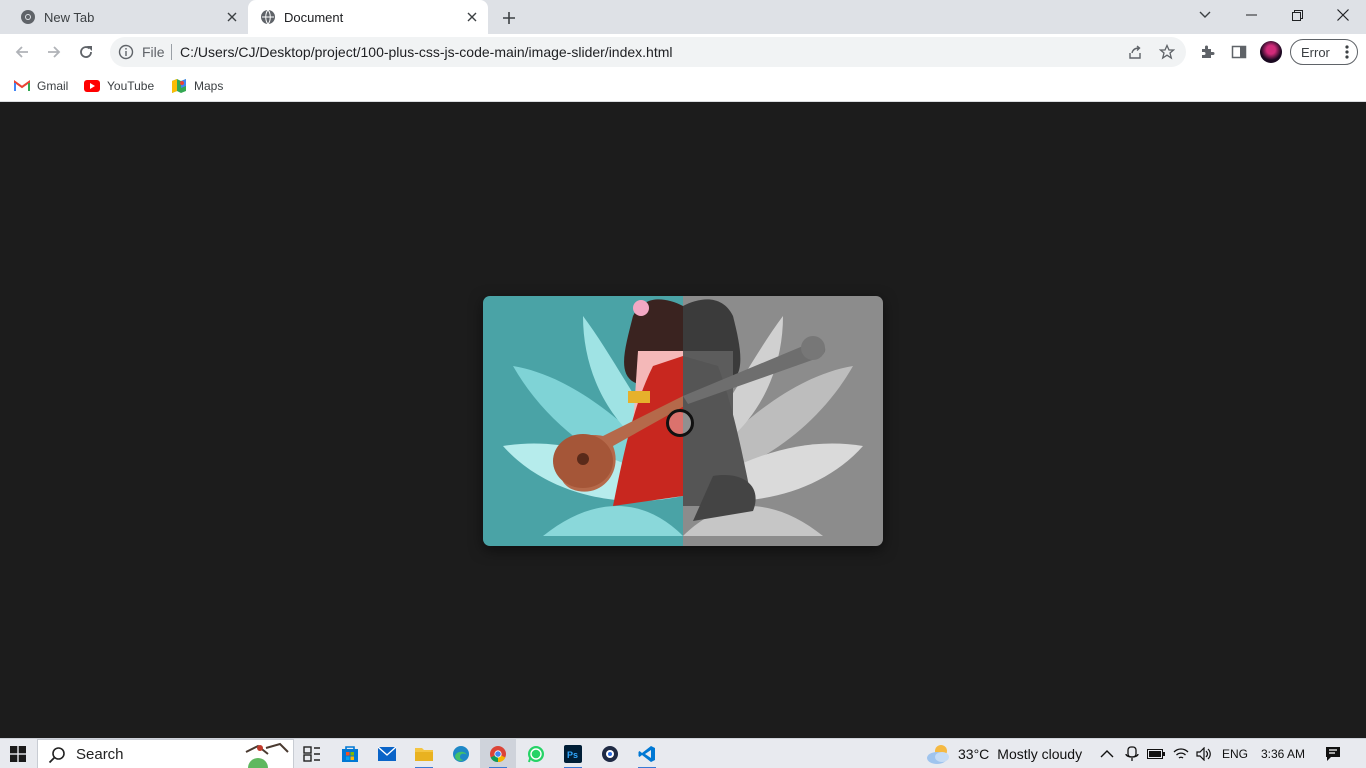 The width and height of the screenshot is (1366, 768). I want to click on chrome-icon, so click(28, 17).